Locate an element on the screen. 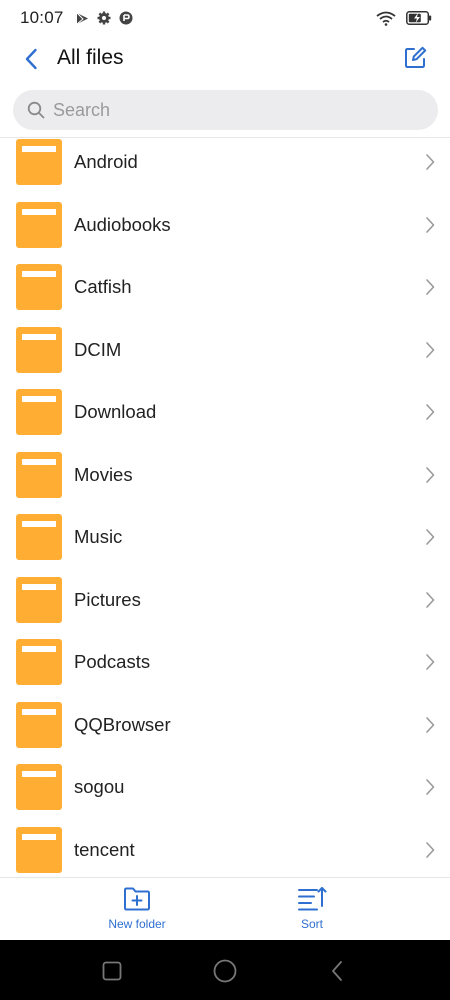 The width and height of the screenshot is (450, 1000). page-title: All files is located at coordinates (90, 57).